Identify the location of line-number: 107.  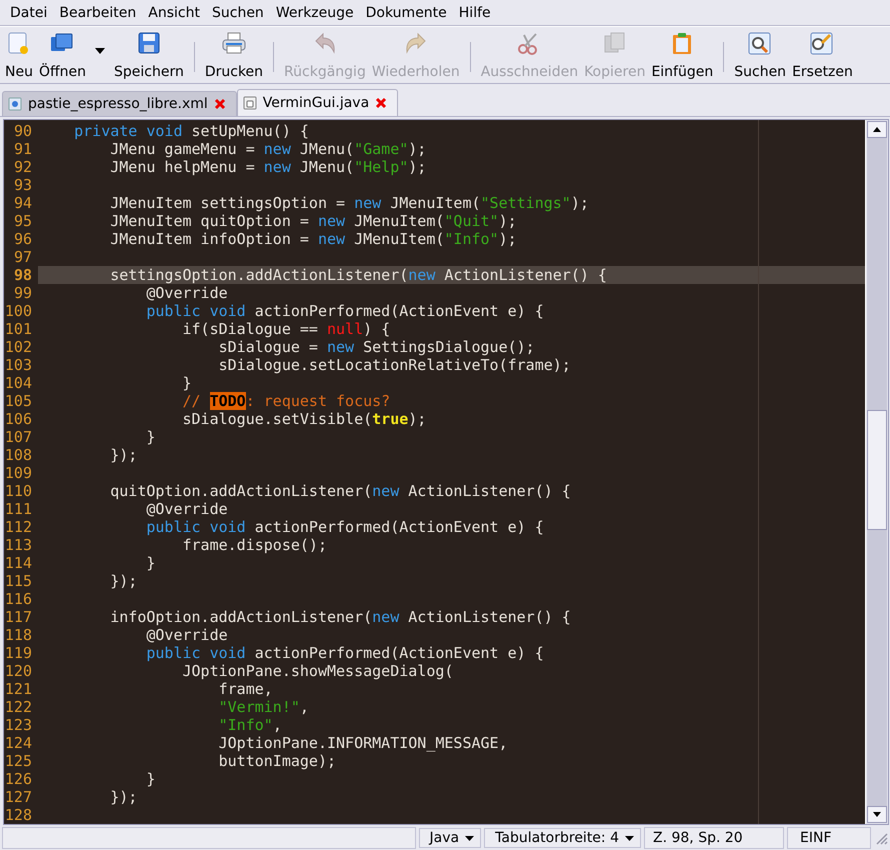
(18, 437).